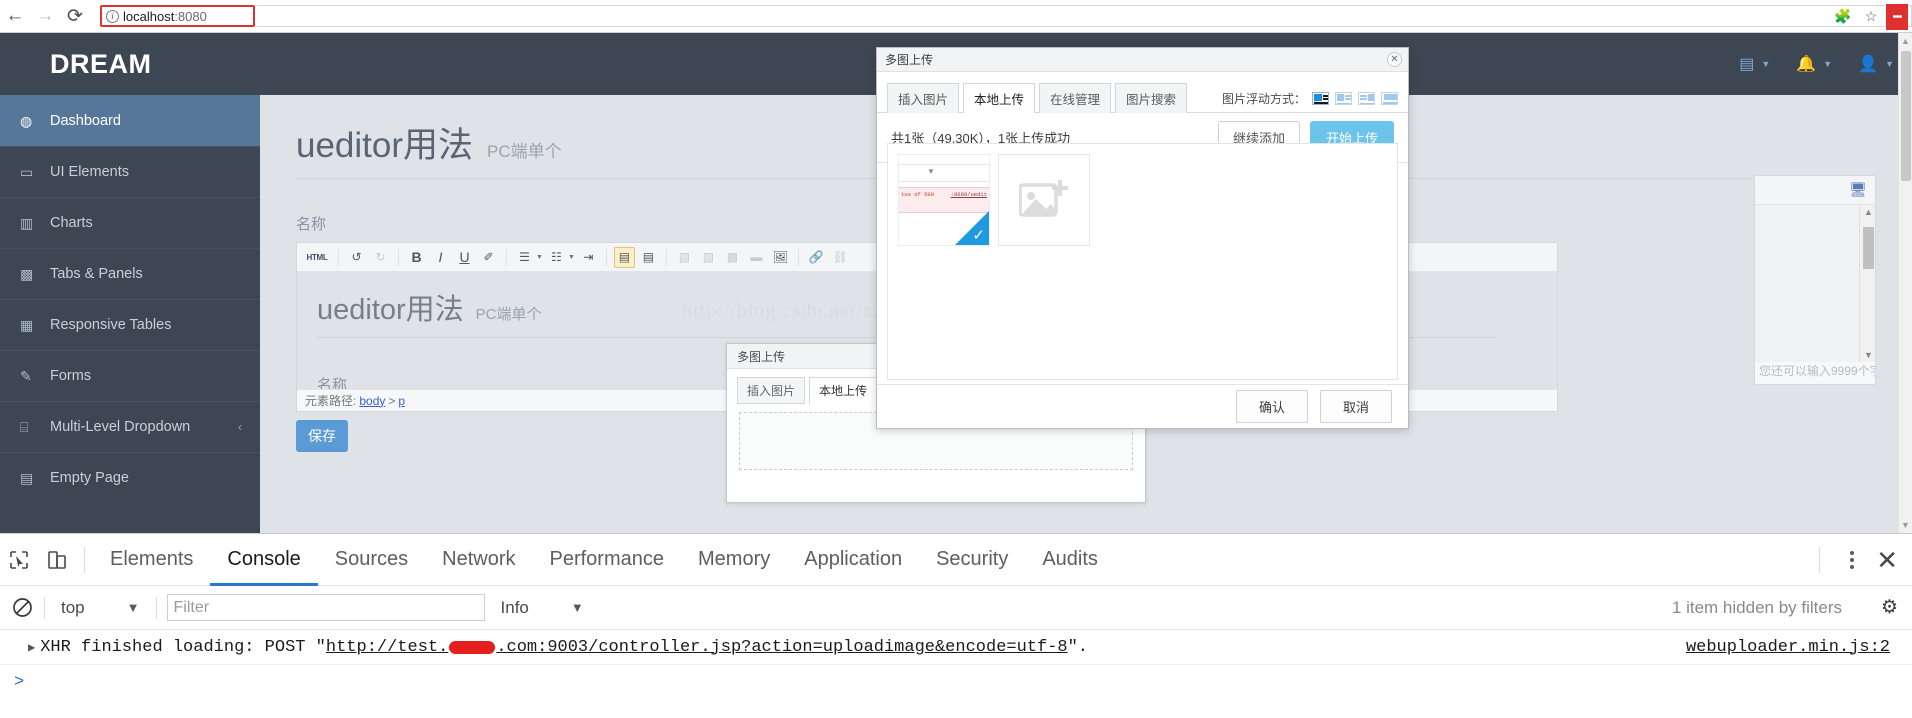  What do you see at coordinates (1151, 98) in the screenshot?
I see `tab-image-search: 图片搜索` at bounding box center [1151, 98].